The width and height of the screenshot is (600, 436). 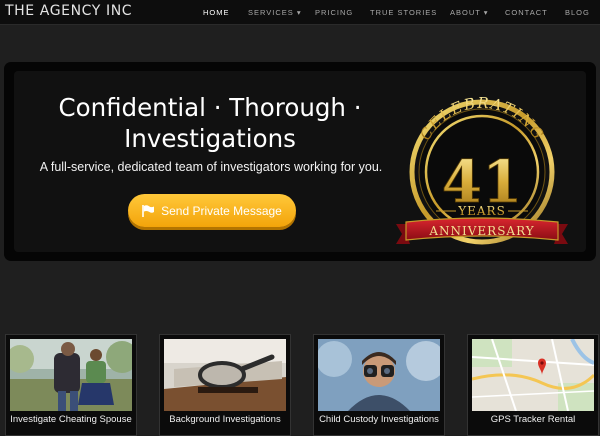 I want to click on service-label-gps-tracker: GPS Tracker Rental, so click(x=533, y=419).